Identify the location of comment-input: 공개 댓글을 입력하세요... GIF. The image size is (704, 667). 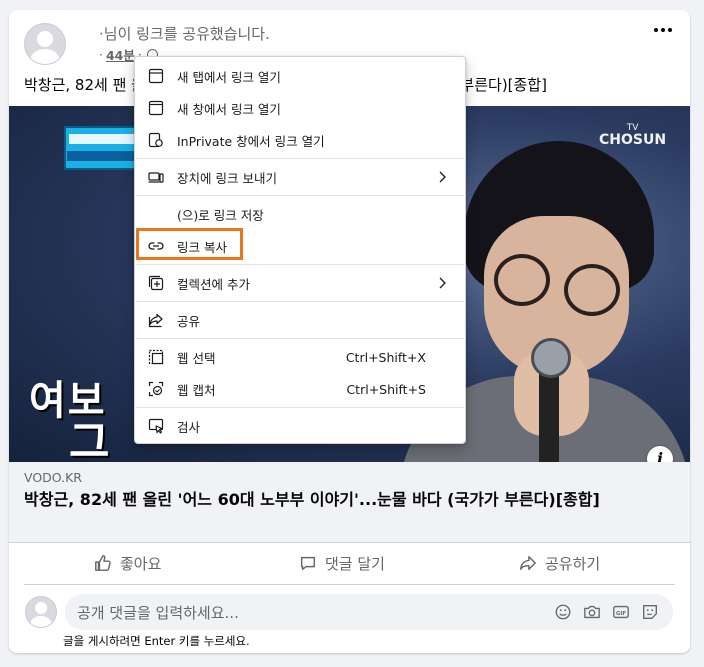
(369, 612).